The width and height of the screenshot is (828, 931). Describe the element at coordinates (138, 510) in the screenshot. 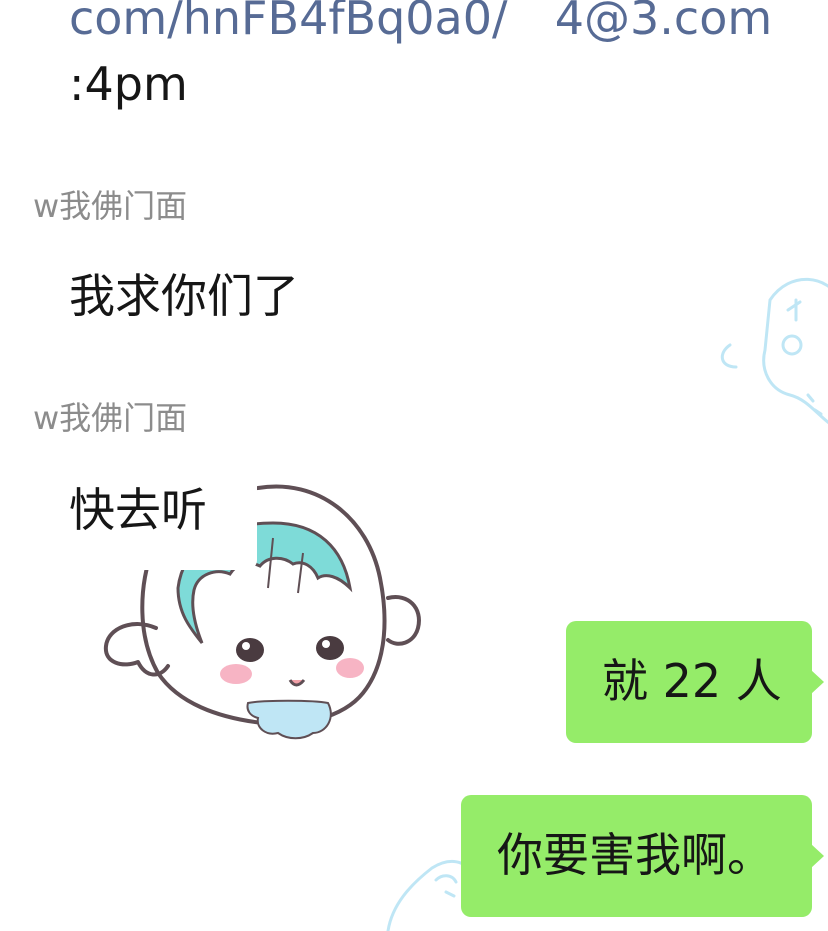

I see `message-text: 快去听` at that location.